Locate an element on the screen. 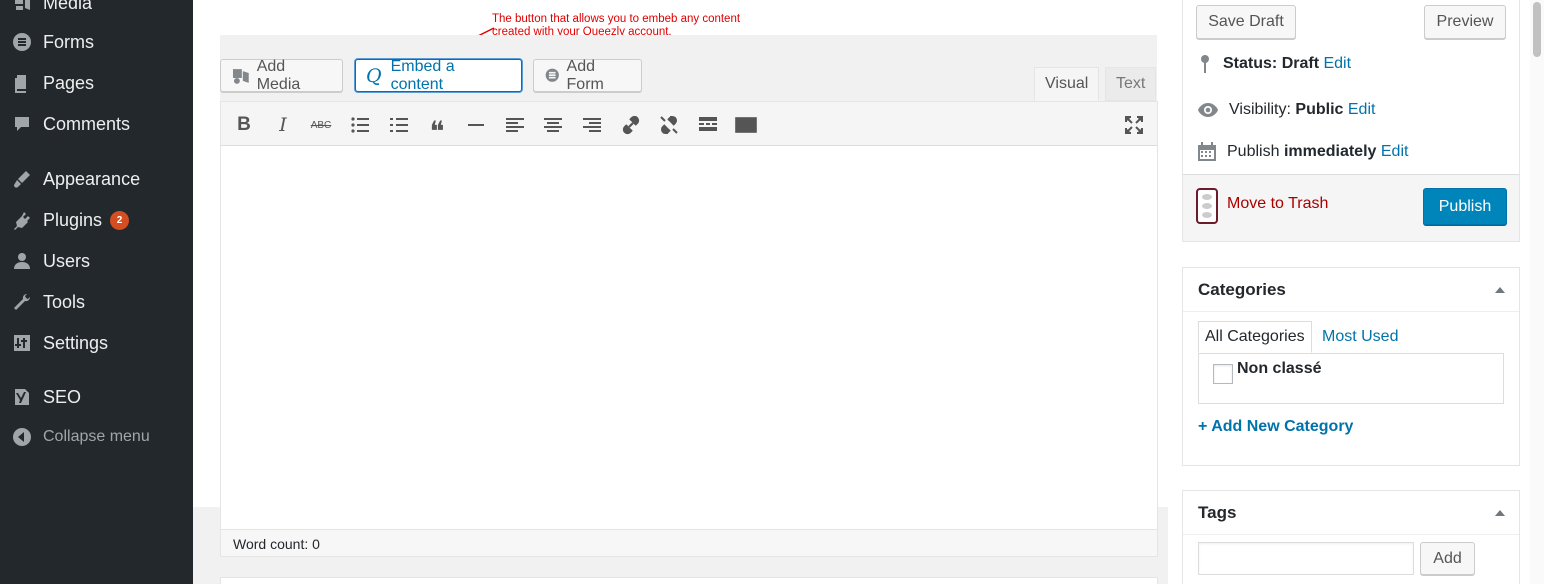 This screenshot has width=1544, height=584. forms-icon is located at coordinates (22, 42).